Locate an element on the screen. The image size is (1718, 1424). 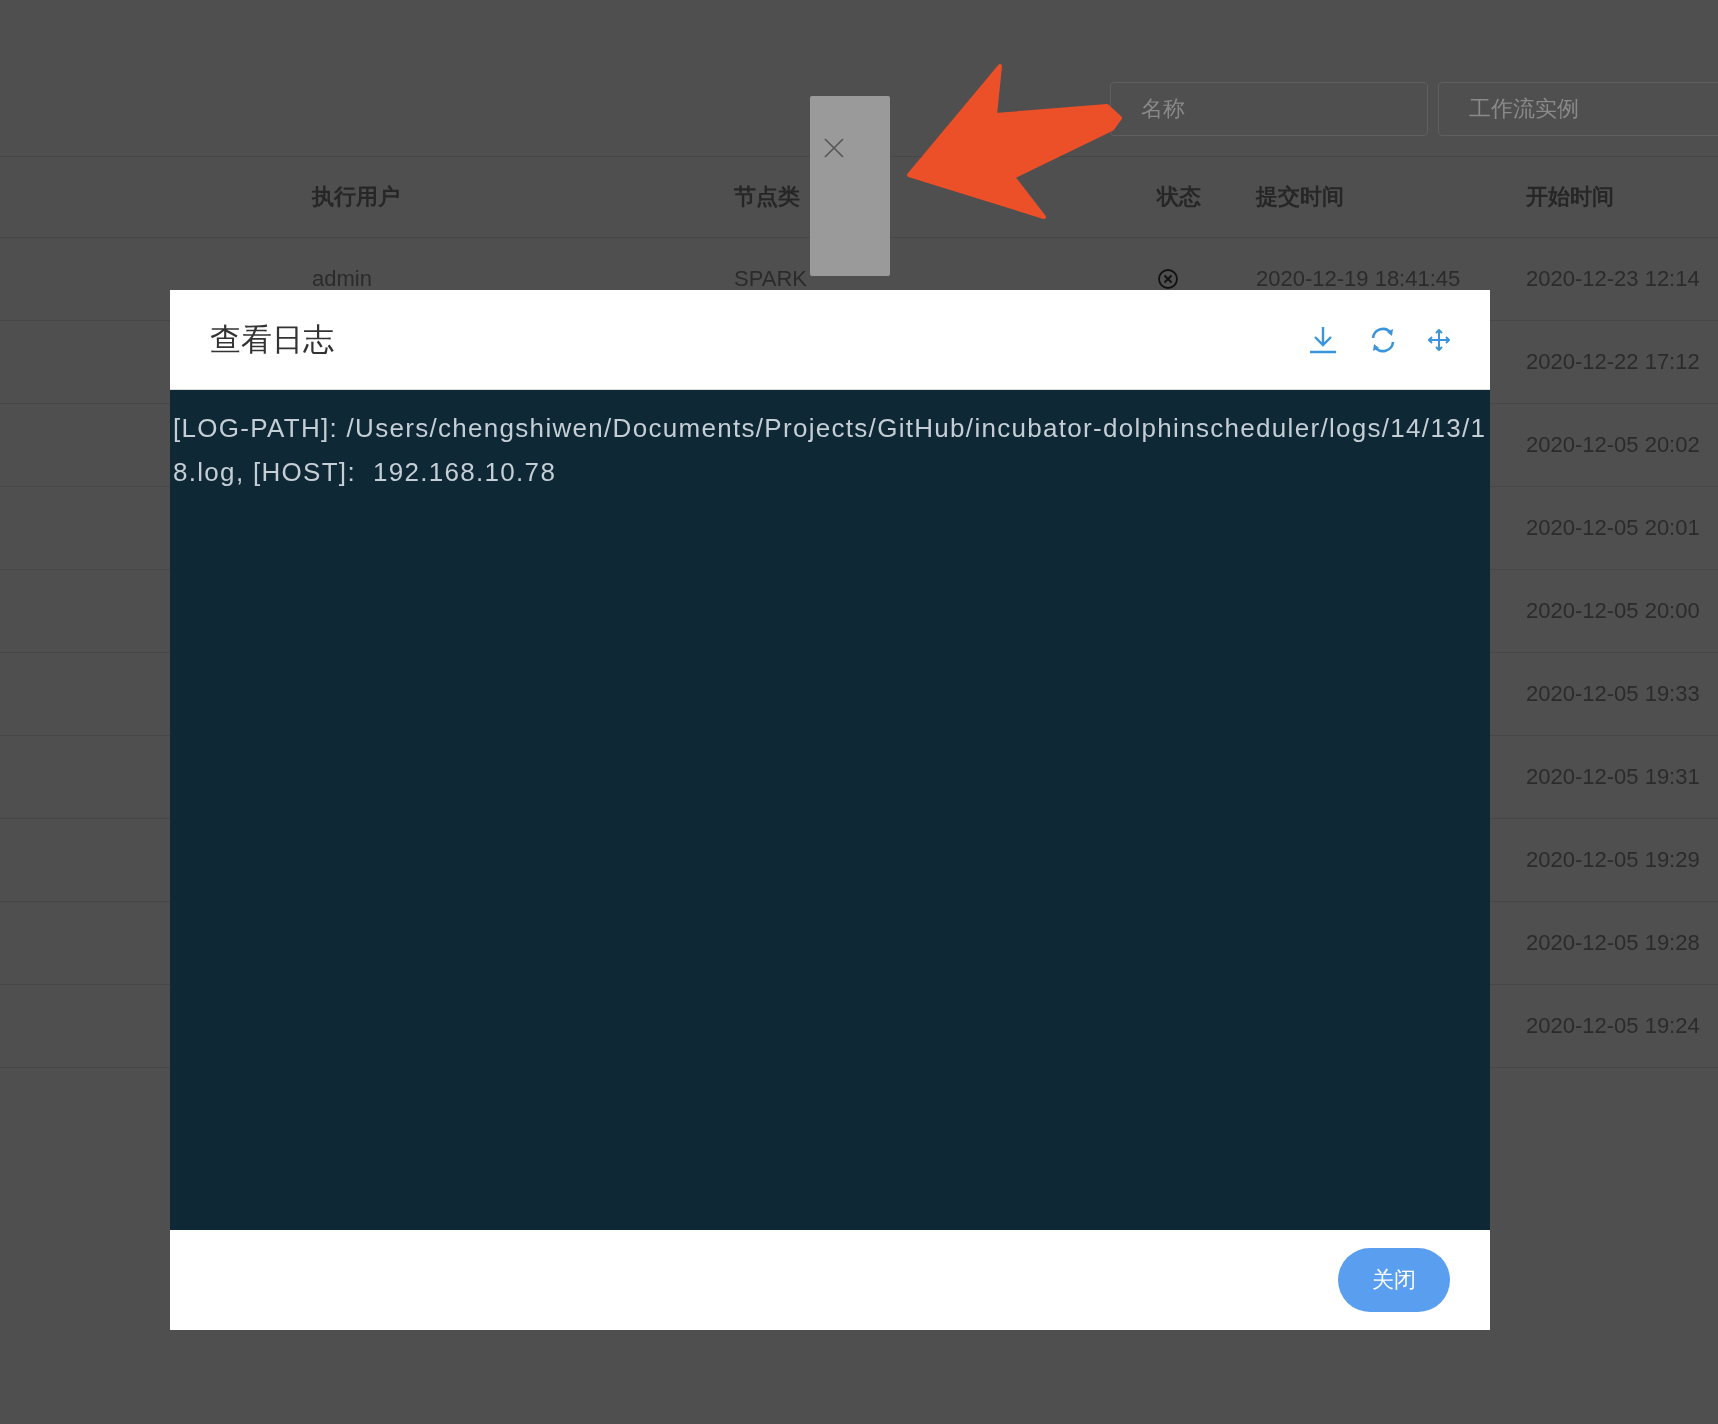
dialog-title: 查看日志 is located at coordinates (272, 339).